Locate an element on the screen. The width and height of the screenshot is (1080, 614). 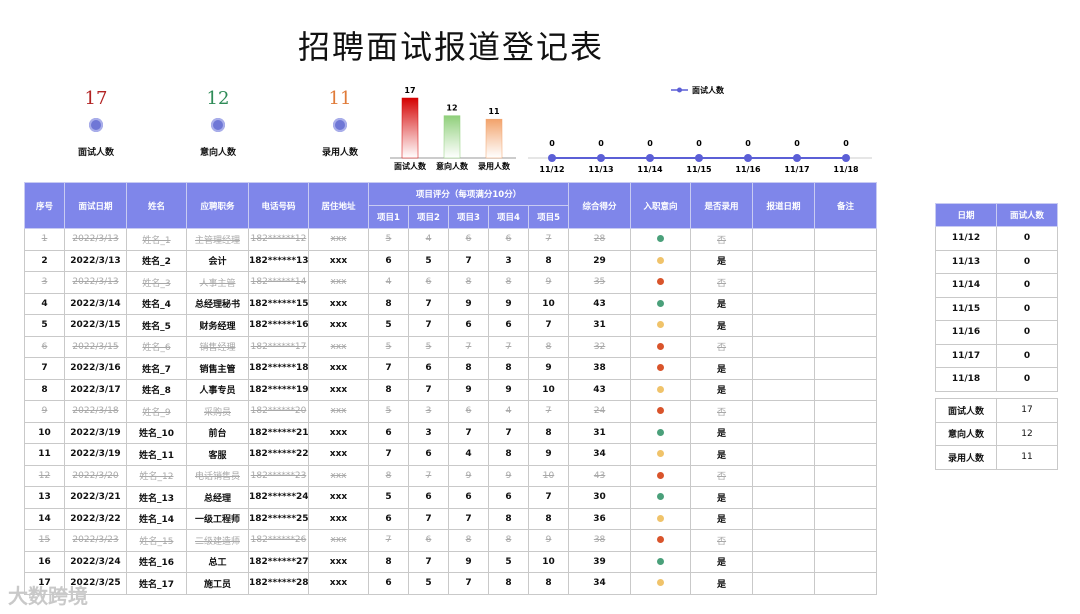
table-row: 11 2022/3/19 姓名_11 客服 182******22 xxx 7 6 4 8 9 34 是 is located at coordinates (451, 454).